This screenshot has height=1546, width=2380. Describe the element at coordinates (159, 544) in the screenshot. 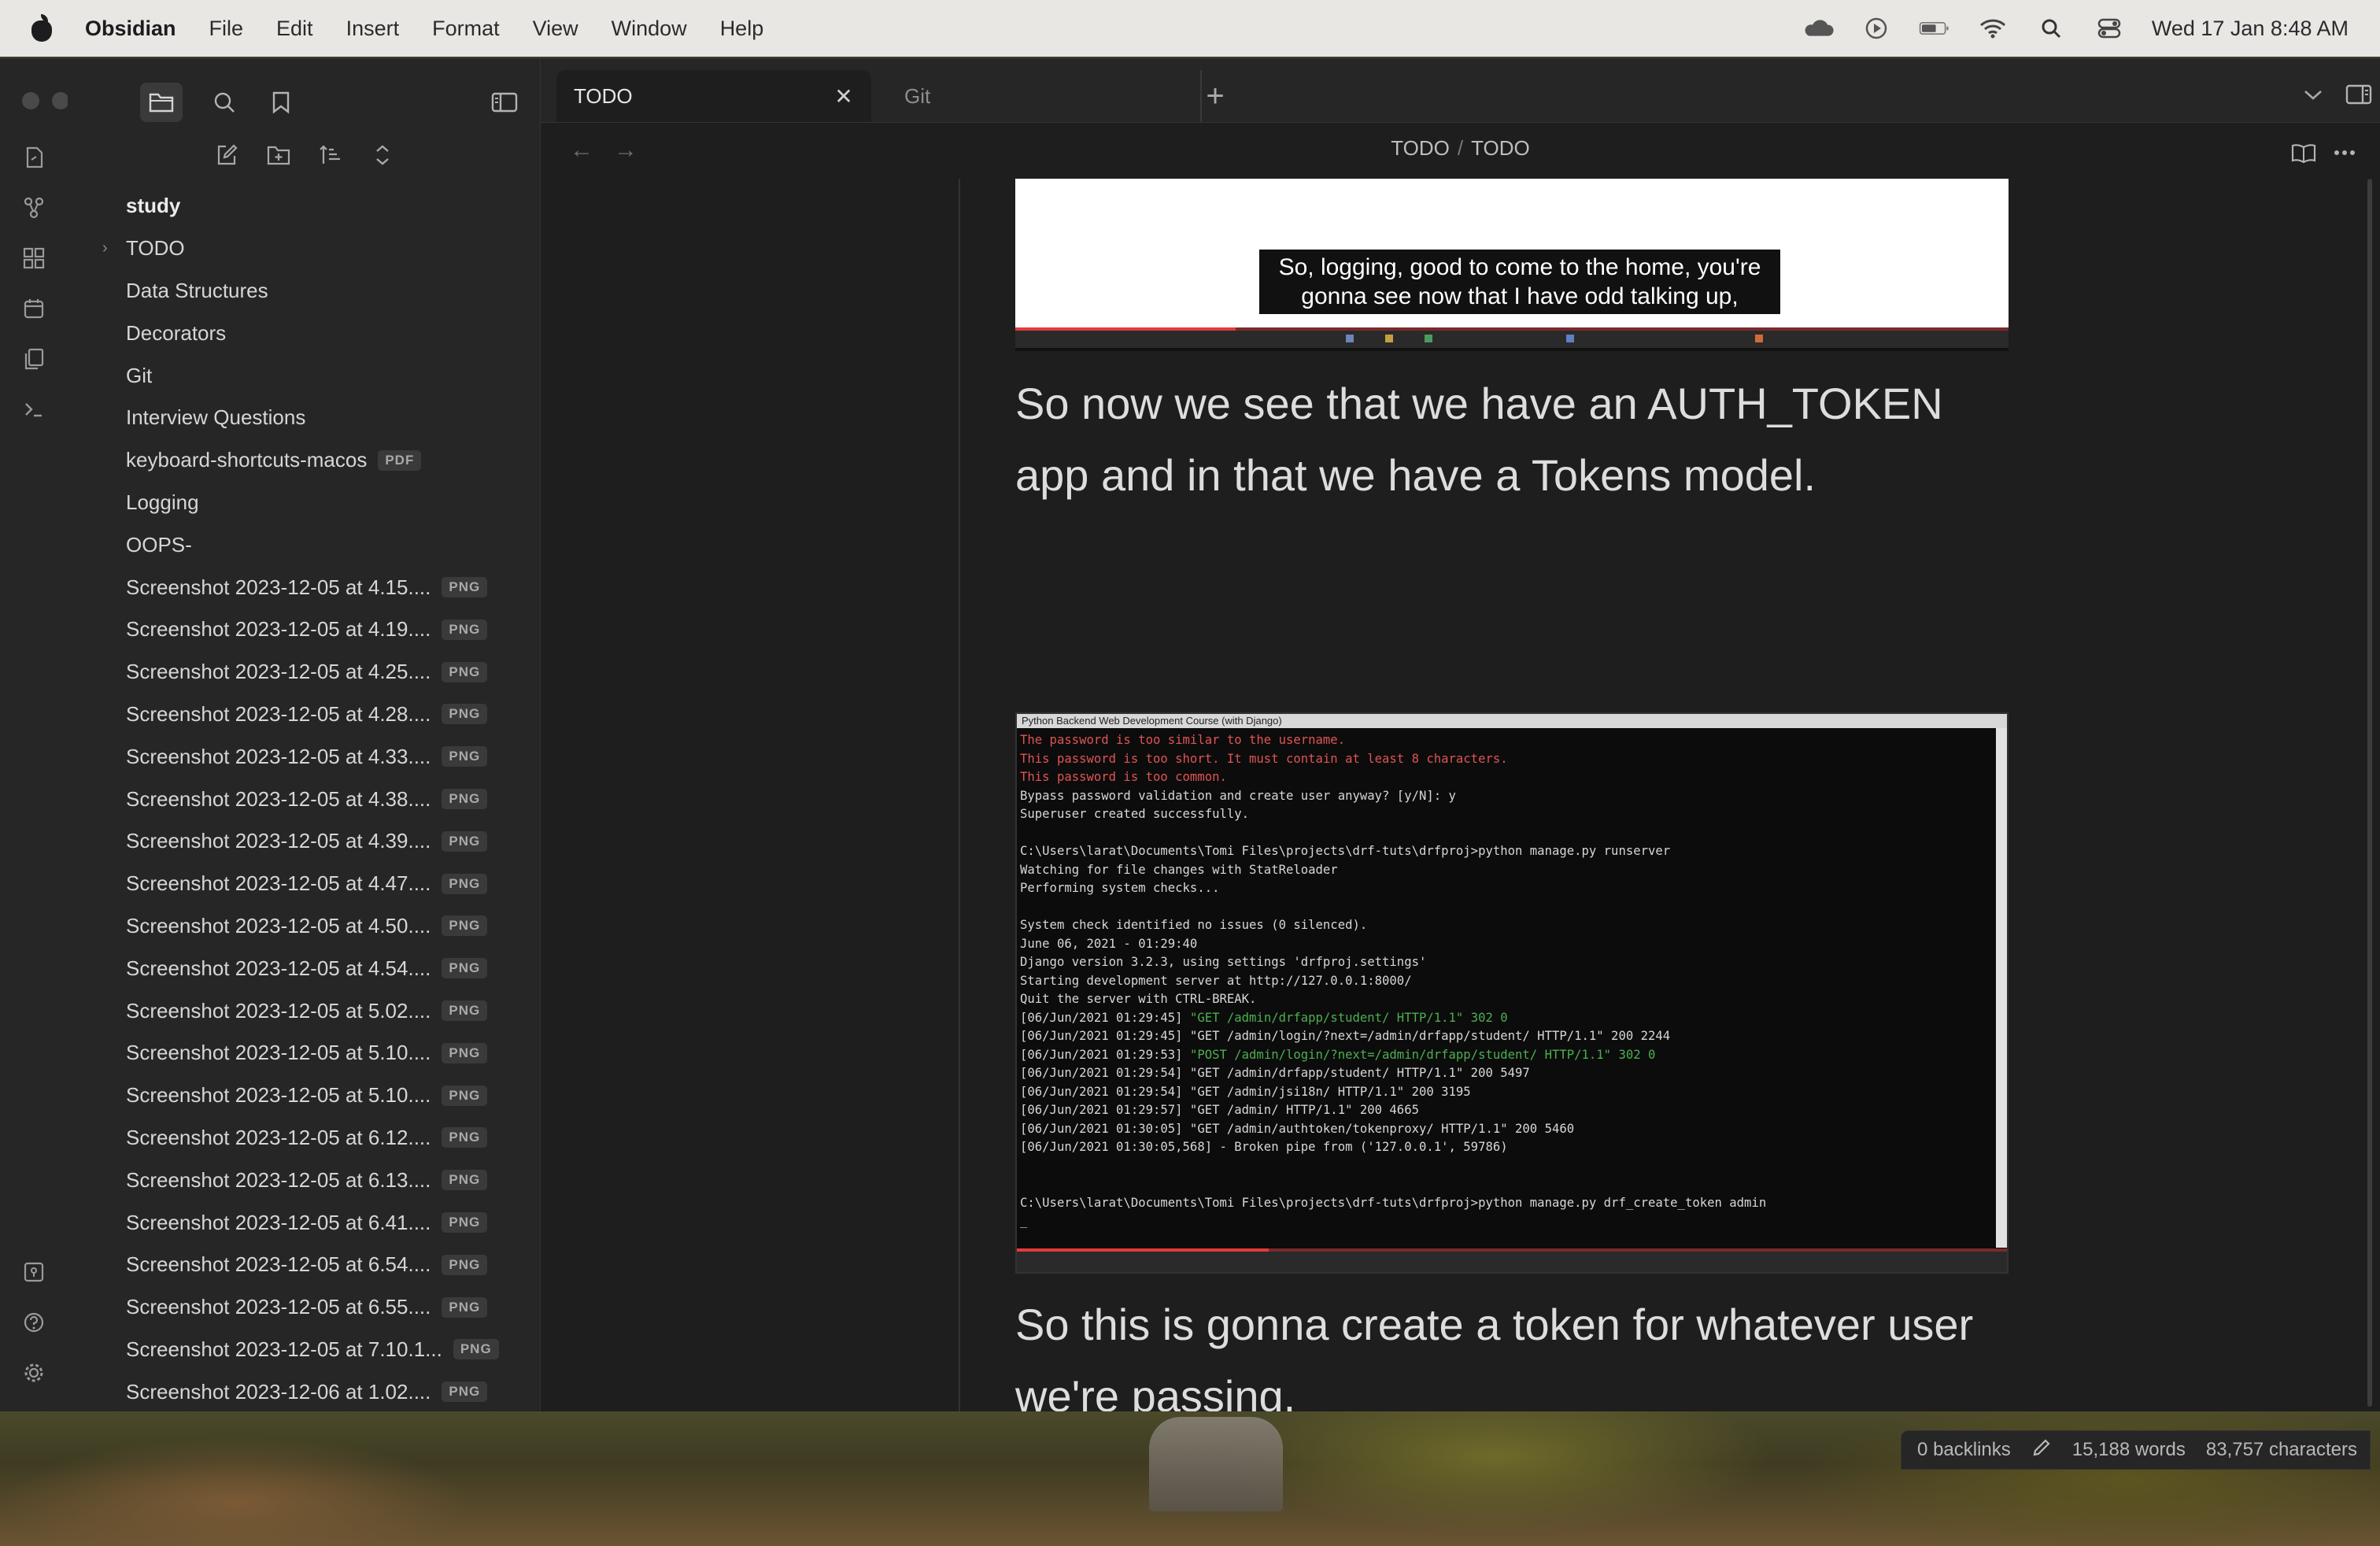

I see `file-item-label: OOPS-` at that location.